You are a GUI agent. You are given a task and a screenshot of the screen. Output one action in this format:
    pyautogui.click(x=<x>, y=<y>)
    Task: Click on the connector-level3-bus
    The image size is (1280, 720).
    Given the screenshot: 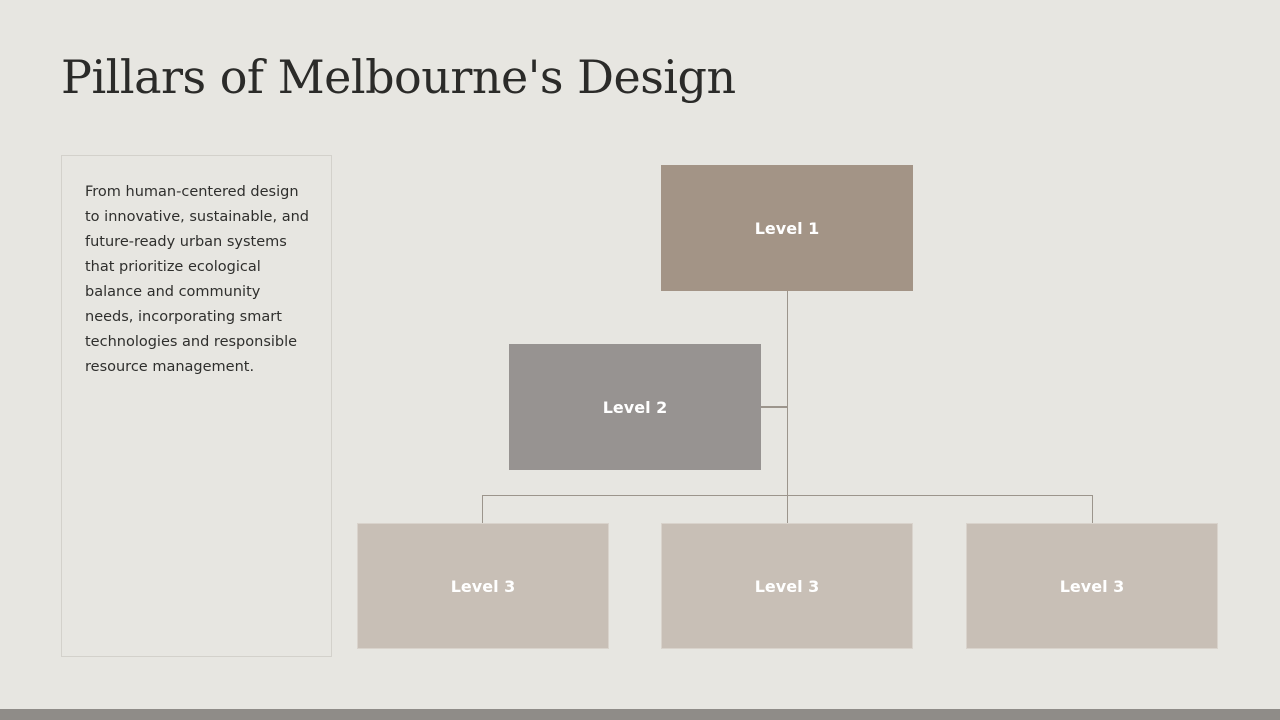 What is the action you would take?
    pyautogui.click(x=787, y=495)
    